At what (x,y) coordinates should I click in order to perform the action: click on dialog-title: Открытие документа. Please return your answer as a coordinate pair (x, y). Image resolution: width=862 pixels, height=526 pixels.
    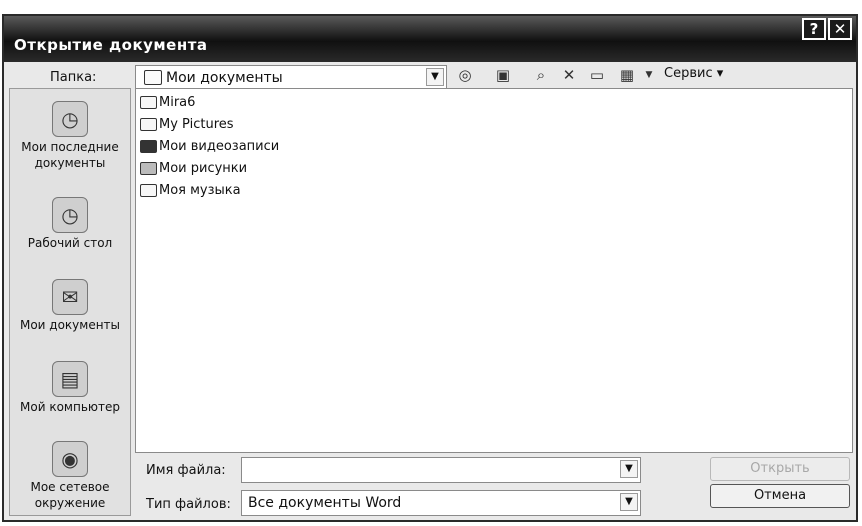
    Looking at the image, I should click on (111, 45).